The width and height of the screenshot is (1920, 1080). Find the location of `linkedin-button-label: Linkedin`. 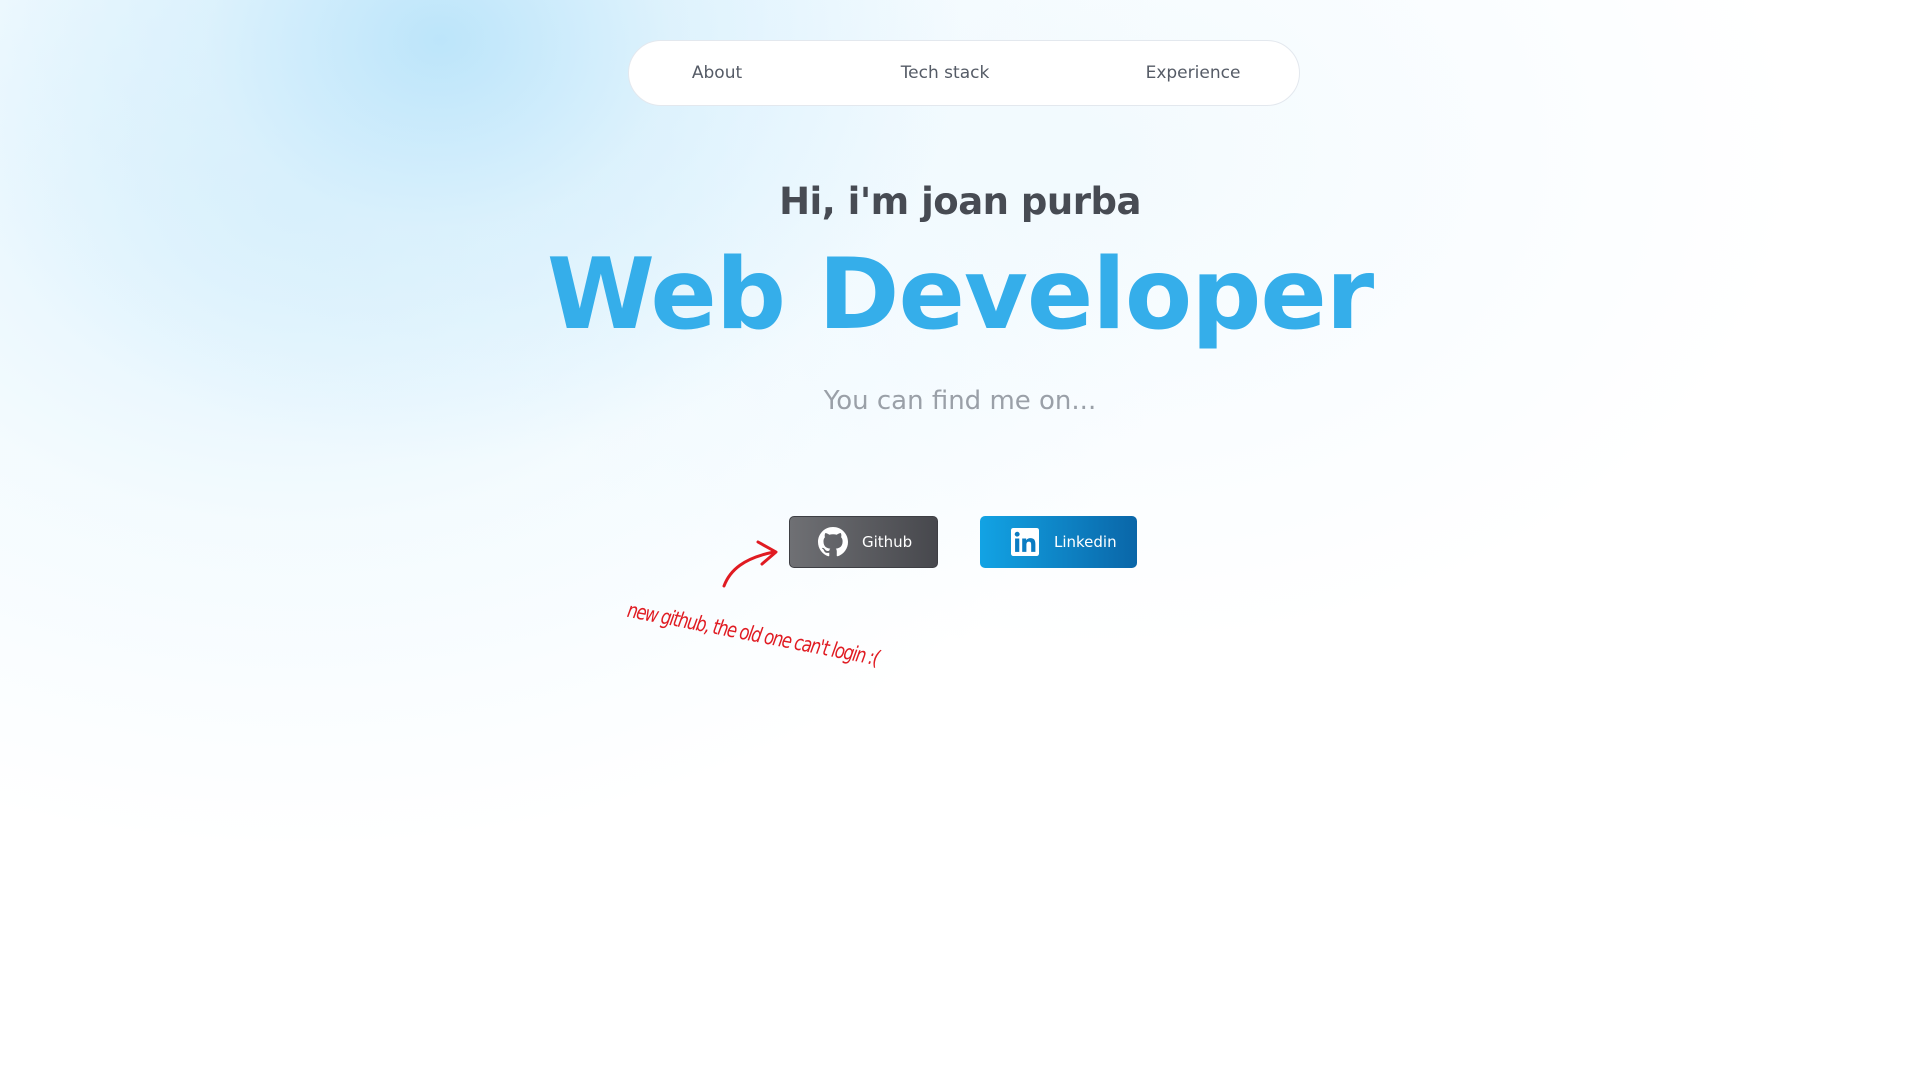

linkedin-button-label: Linkedin is located at coordinates (1085, 542).